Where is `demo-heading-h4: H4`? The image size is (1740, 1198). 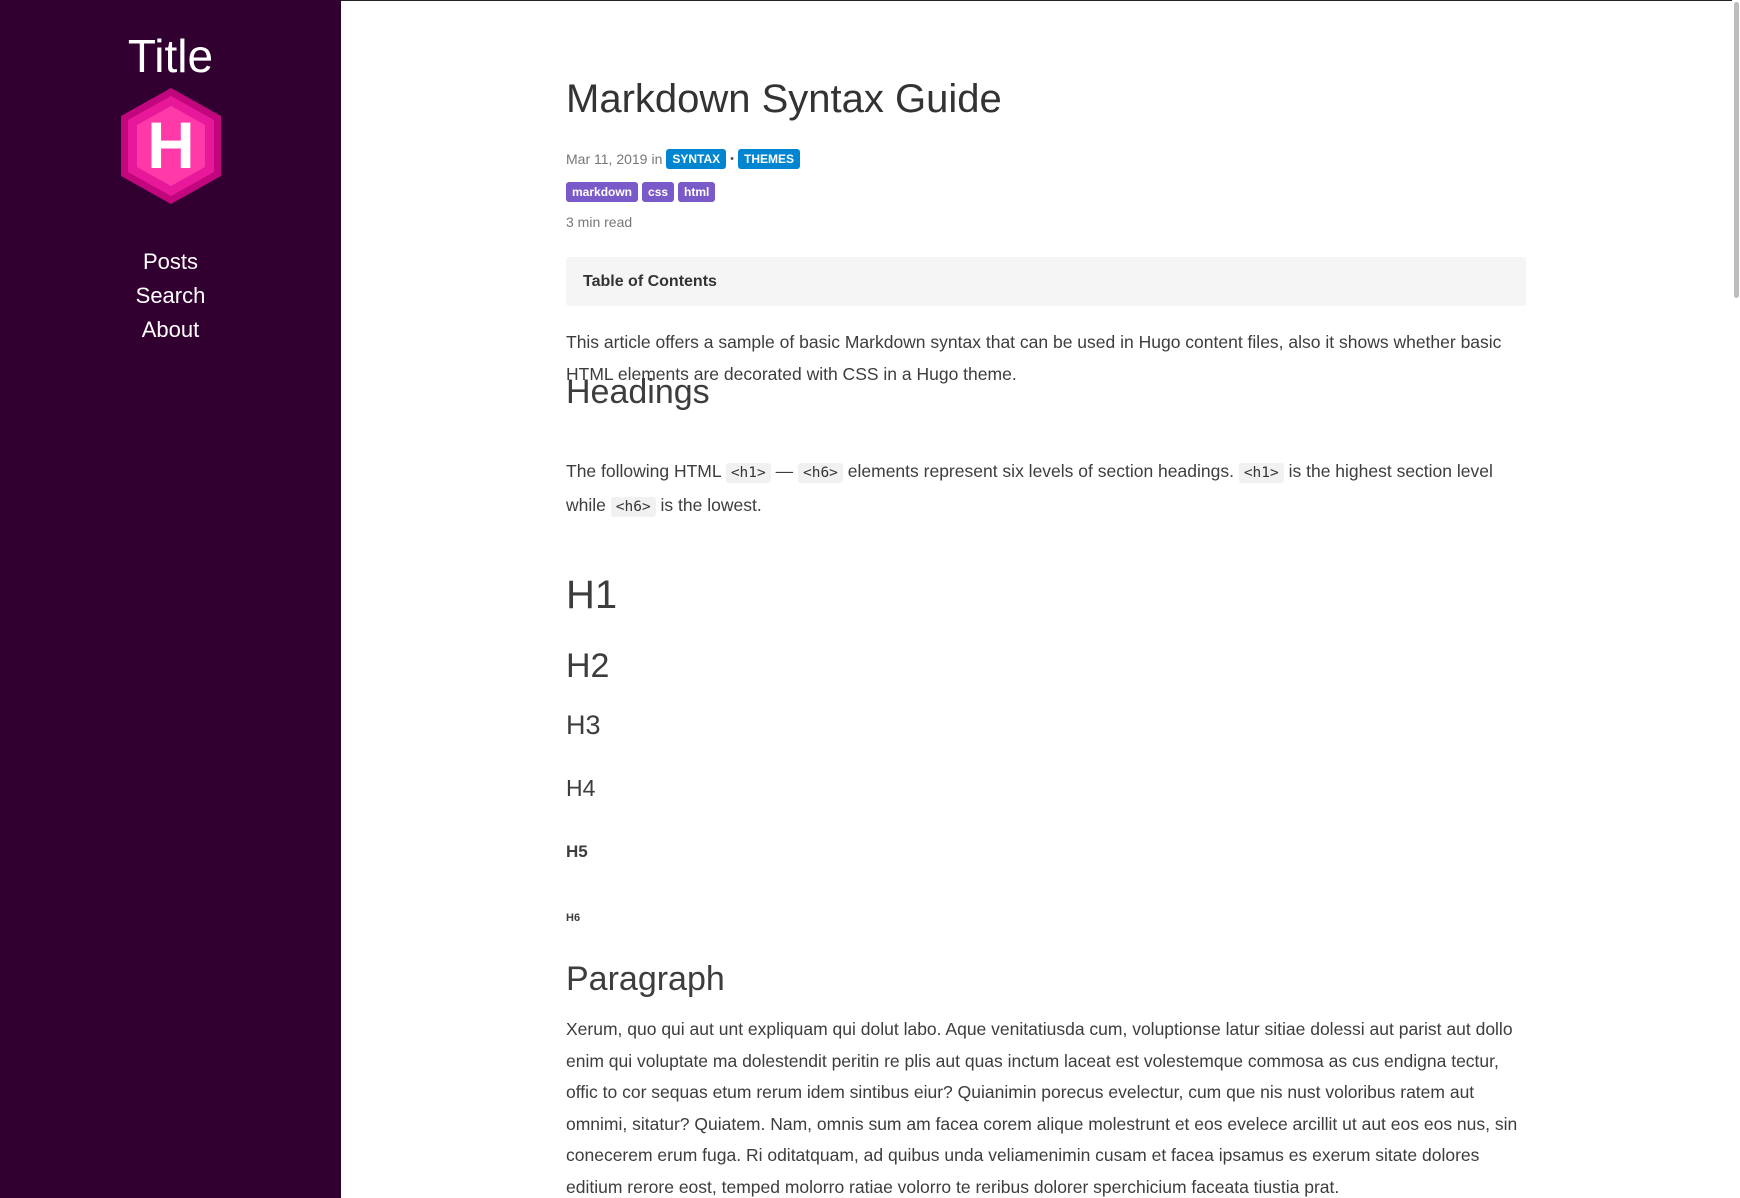
demo-heading-h4: H4 is located at coordinates (581, 788).